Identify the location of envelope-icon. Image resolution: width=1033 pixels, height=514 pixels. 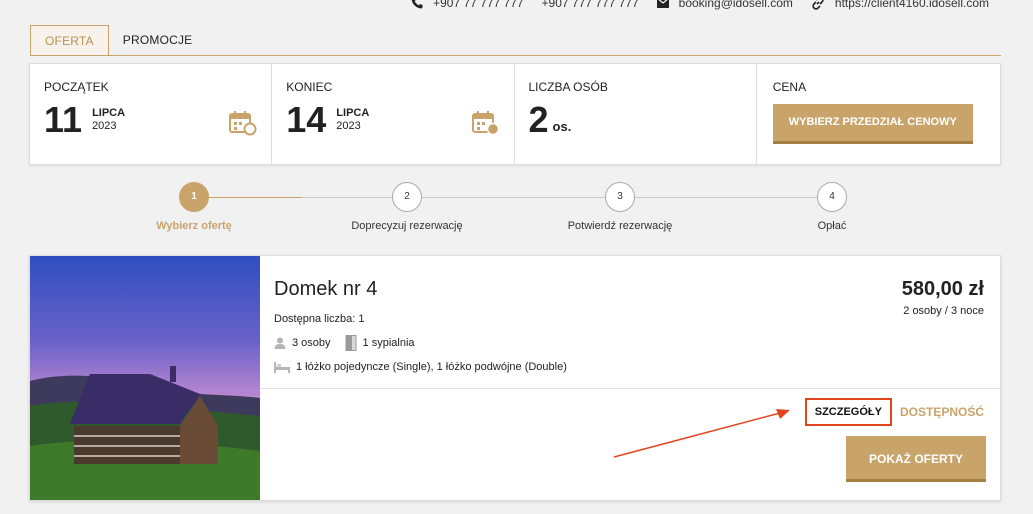
(662, 4).